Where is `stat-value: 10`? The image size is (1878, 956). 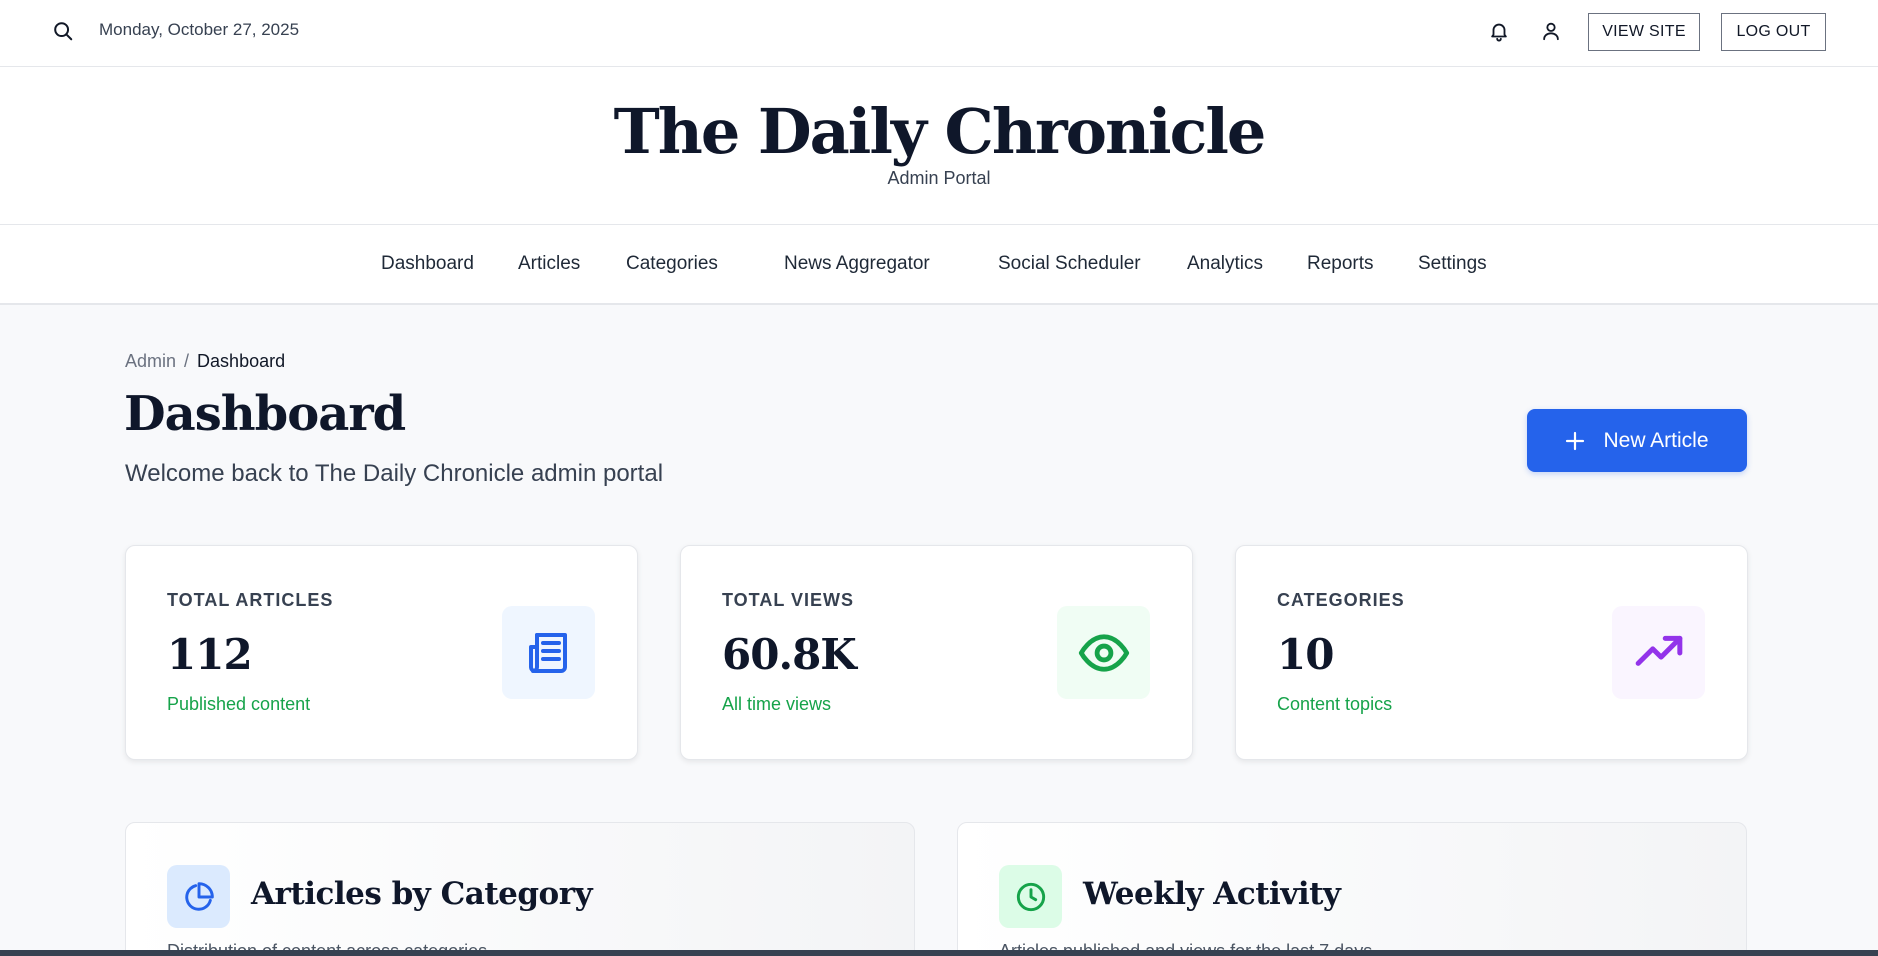
stat-value: 10 is located at coordinates (1305, 654).